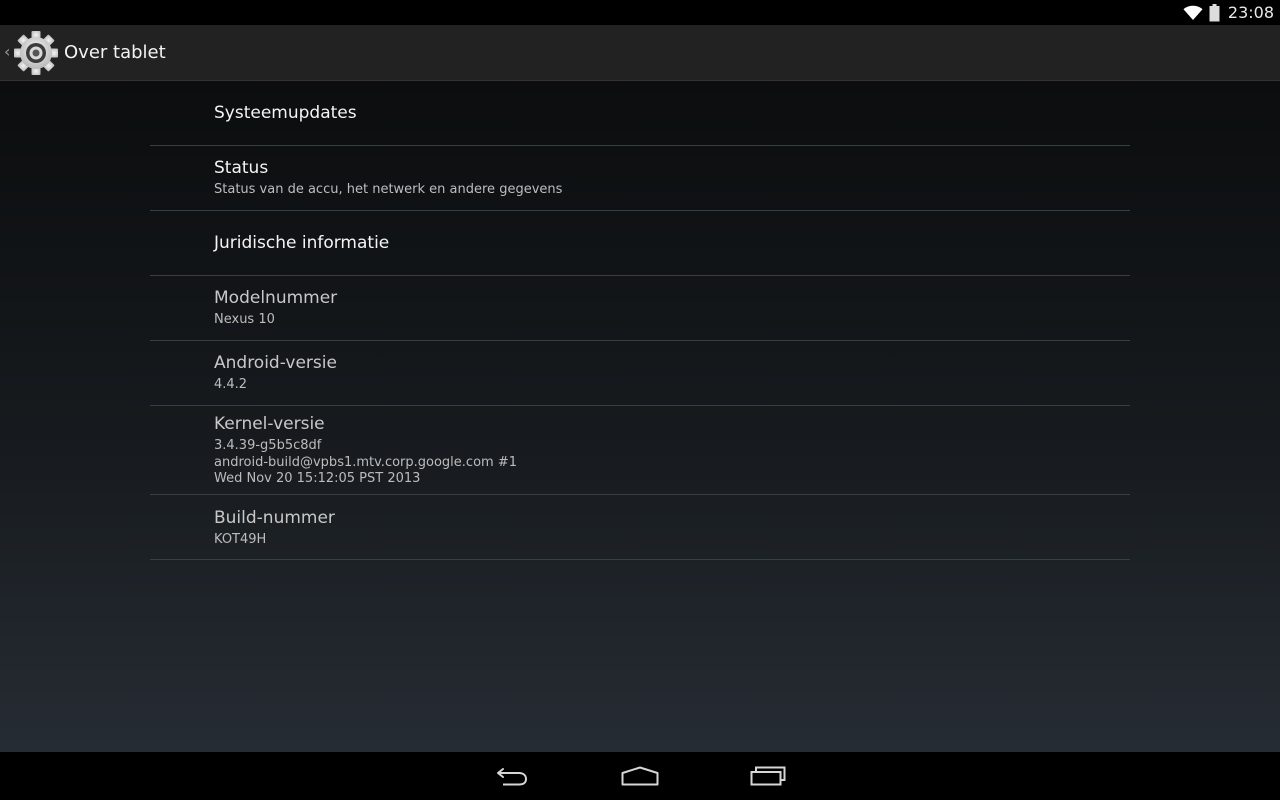 The height and width of the screenshot is (800, 1280). I want to click on status-icons: 23:08, so click(1228, 12).